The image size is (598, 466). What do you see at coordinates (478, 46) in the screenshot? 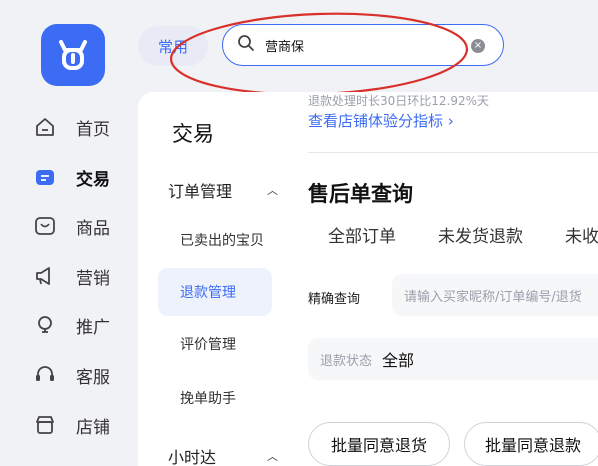
I see `clear-search-icon: ×` at bounding box center [478, 46].